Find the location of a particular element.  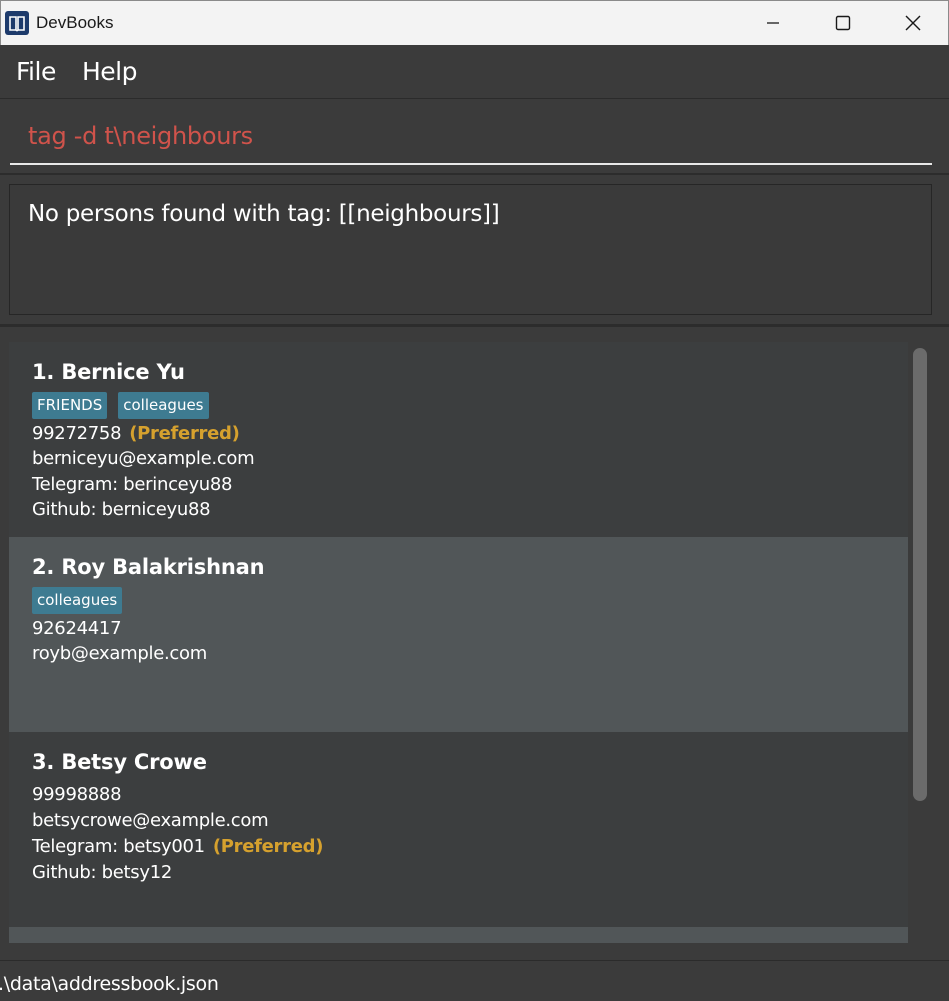

github-field: Github: berniceyu88 is located at coordinates (121, 509).